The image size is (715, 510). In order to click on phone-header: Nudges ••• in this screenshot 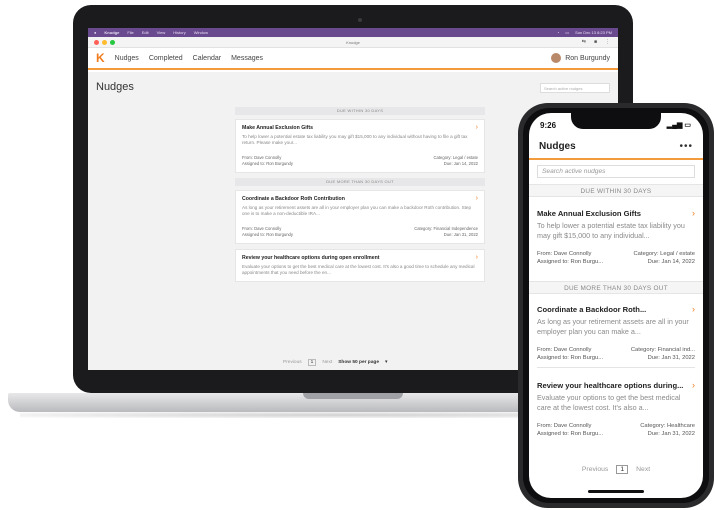, I will do `click(616, 147)`.